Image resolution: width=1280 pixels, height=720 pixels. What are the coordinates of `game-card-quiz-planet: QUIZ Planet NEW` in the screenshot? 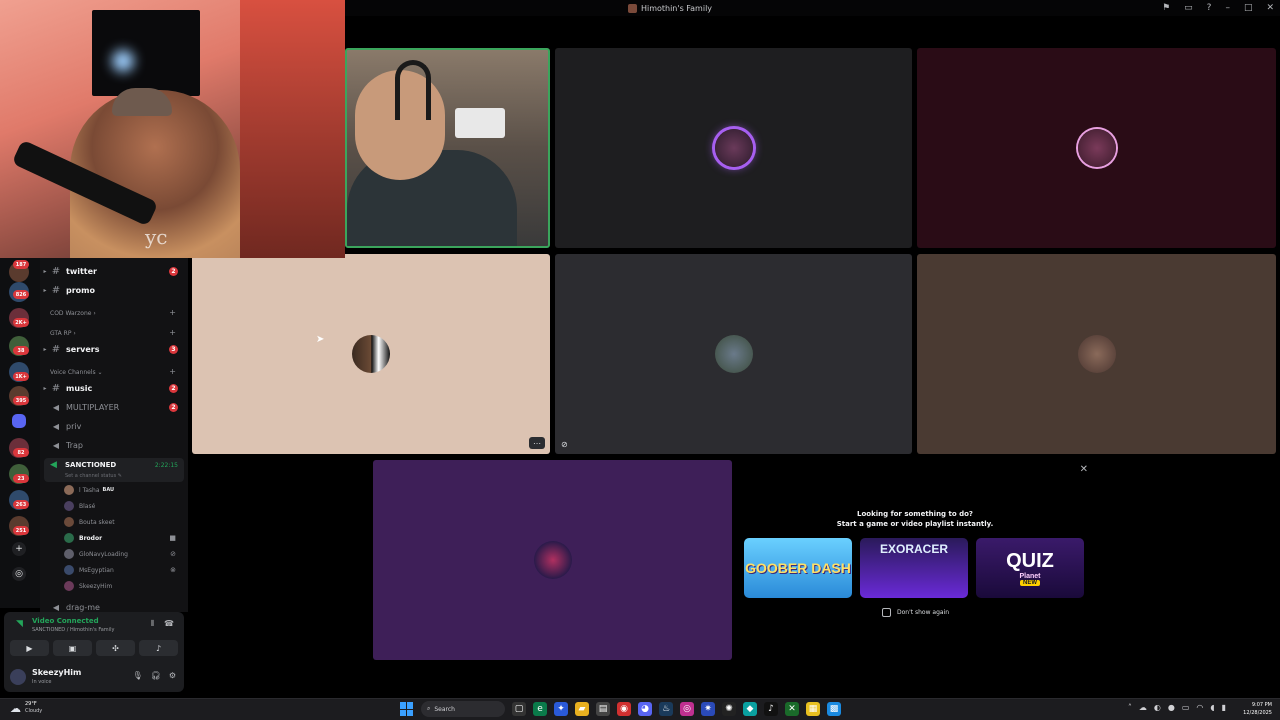 It's located at (1030, 568).